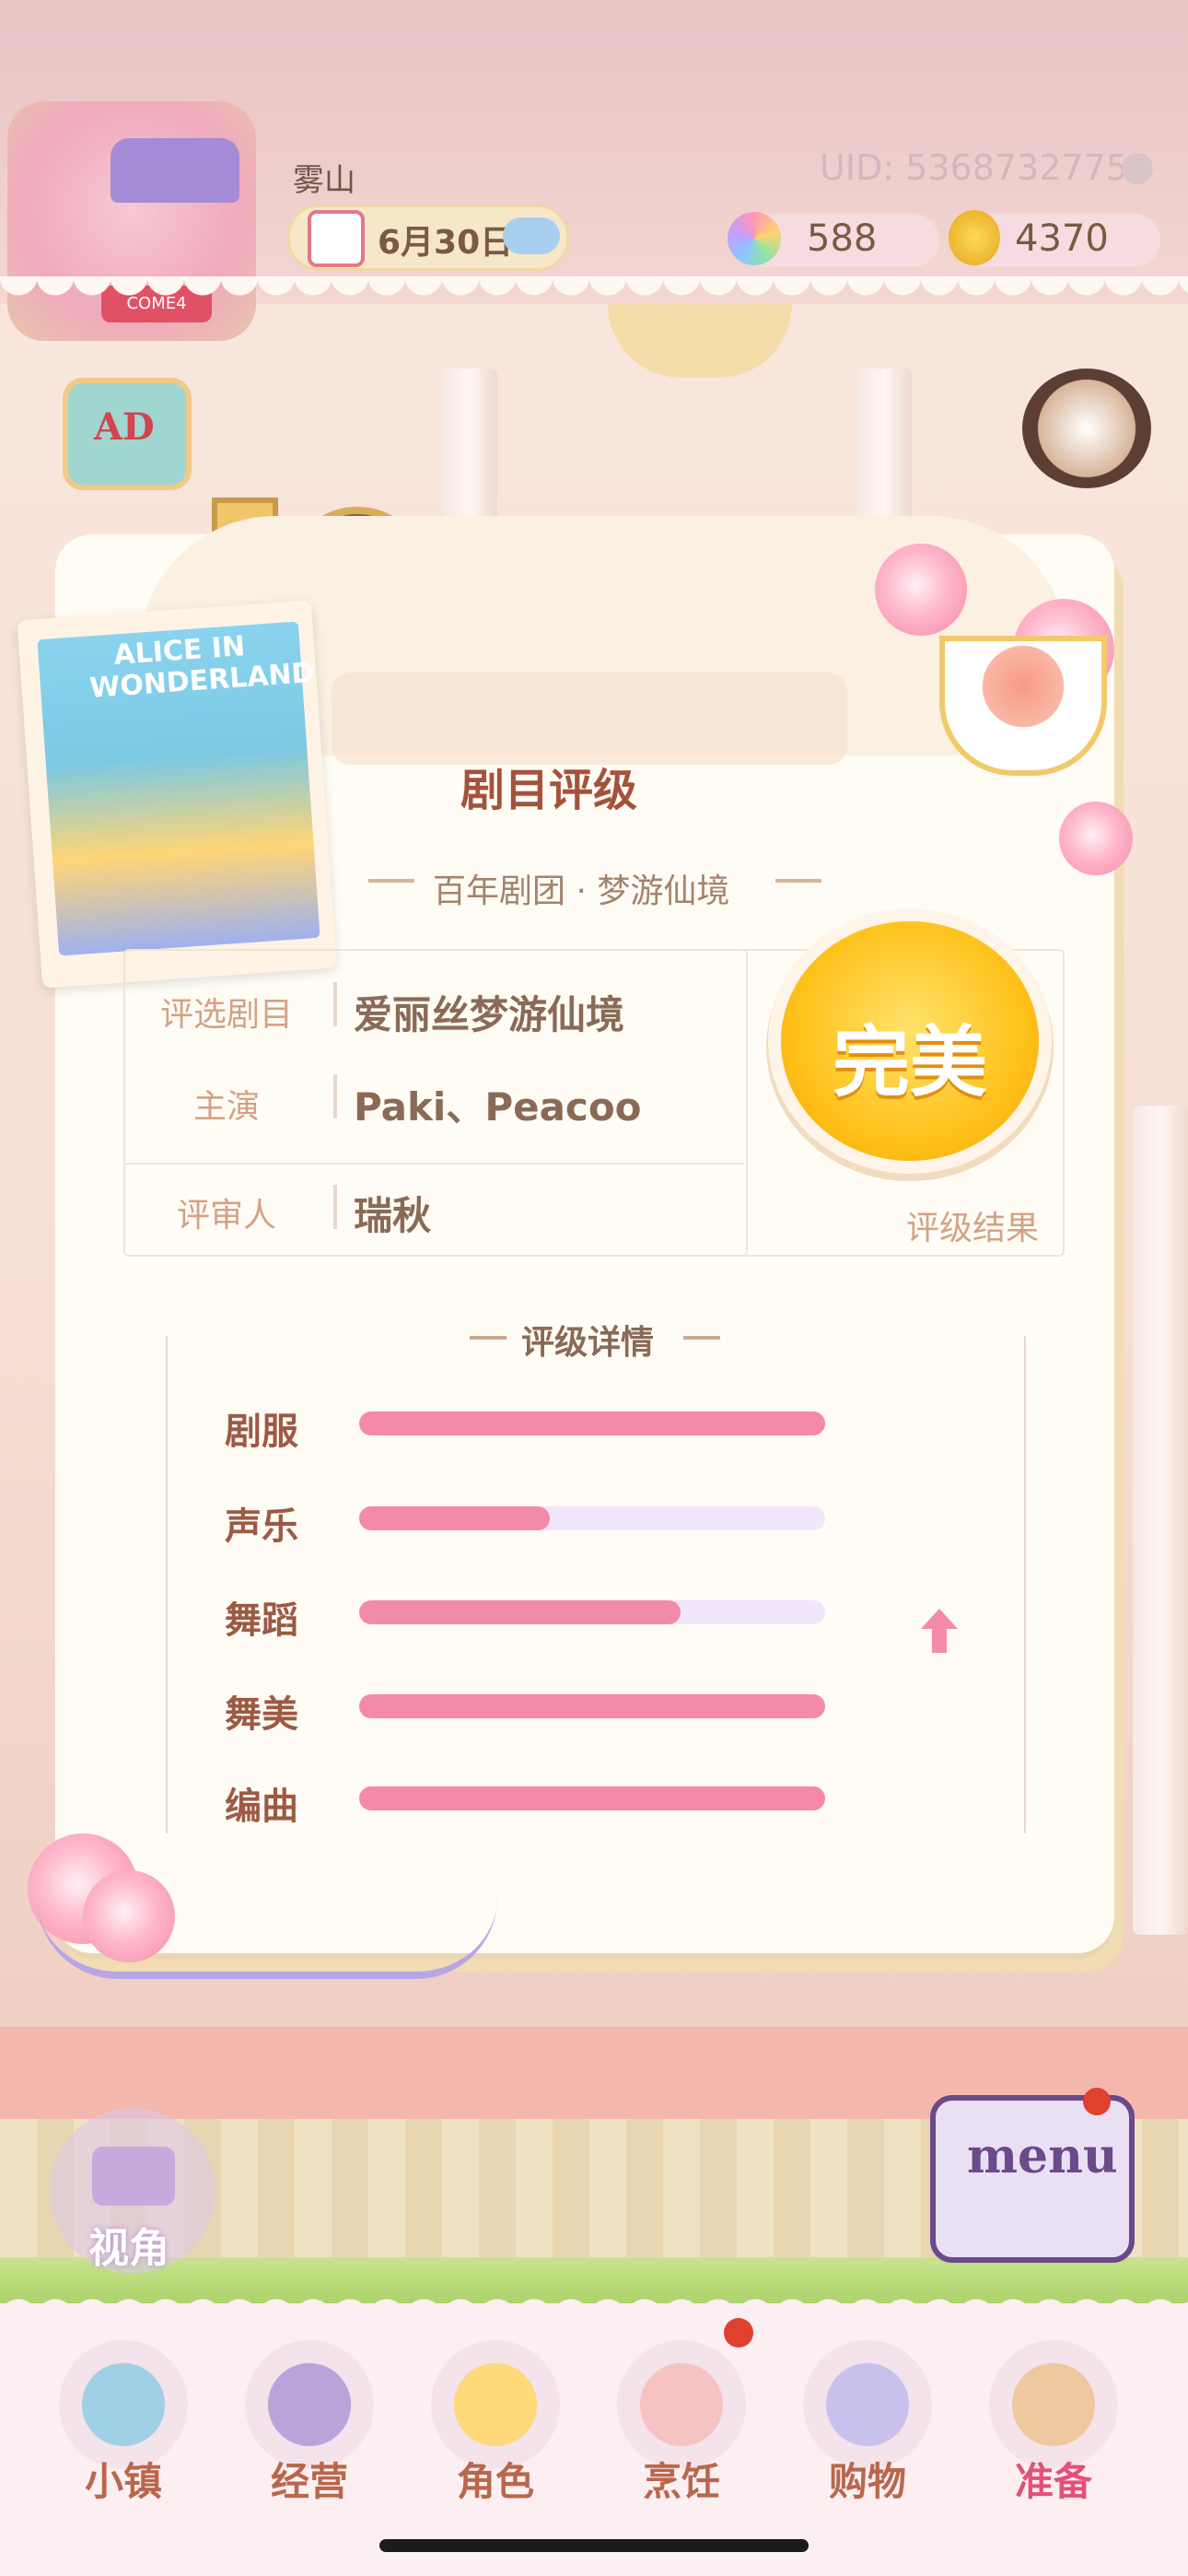  Describe the element at coordinates (496, 2404) in the screenshot. I see `character-icon` at that location.